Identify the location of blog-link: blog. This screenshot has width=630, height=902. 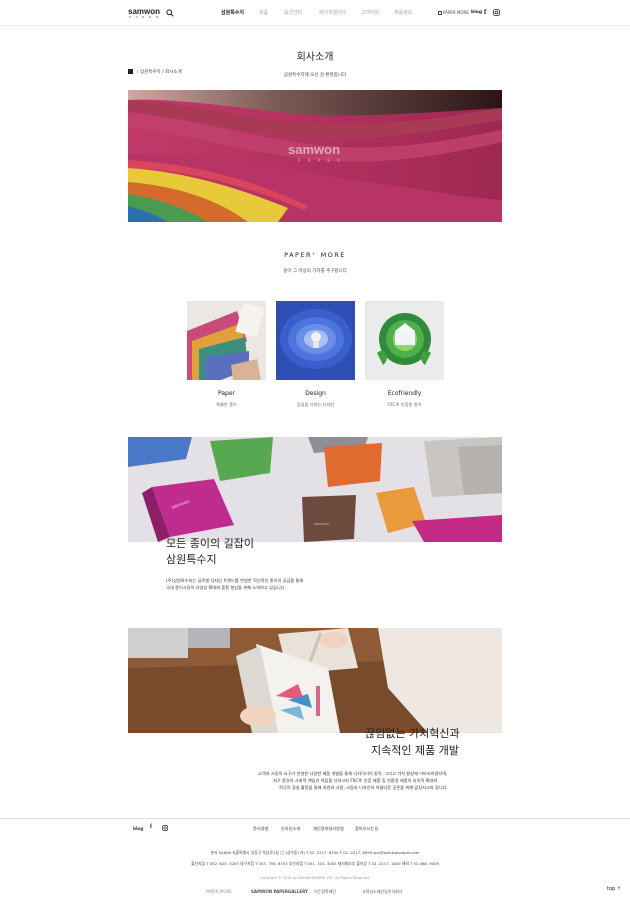
(476, 12).